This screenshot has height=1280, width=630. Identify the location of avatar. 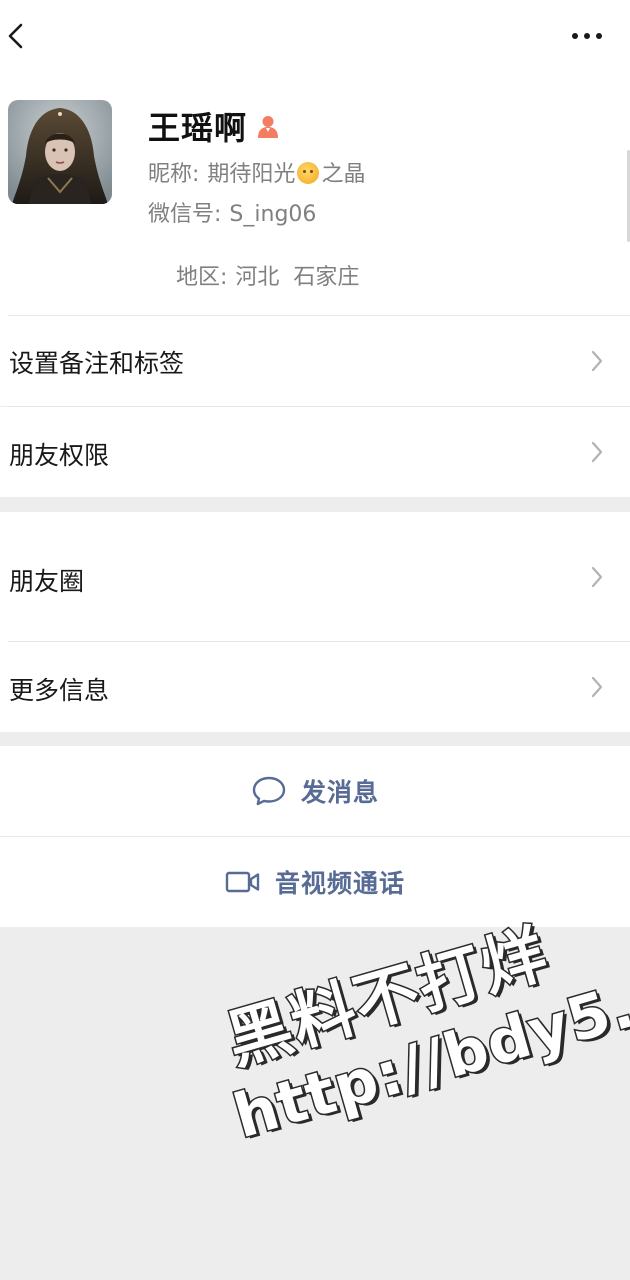
(60, 152).